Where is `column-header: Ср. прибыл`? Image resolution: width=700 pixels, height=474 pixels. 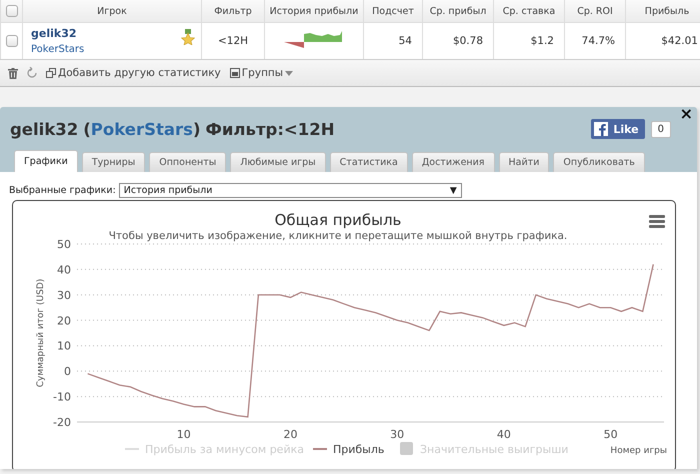 column-header: Ср. прибыл is located at coordinates (458, 11).